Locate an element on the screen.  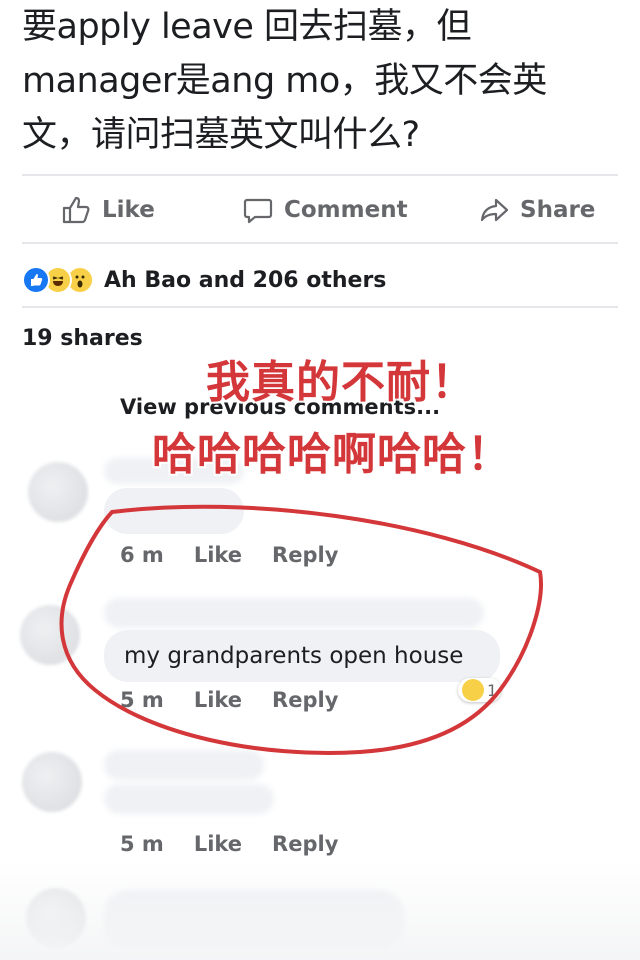
post-text-line-1: 要apply leave 回去扫墓，但 is located at coordinates (247, 27).